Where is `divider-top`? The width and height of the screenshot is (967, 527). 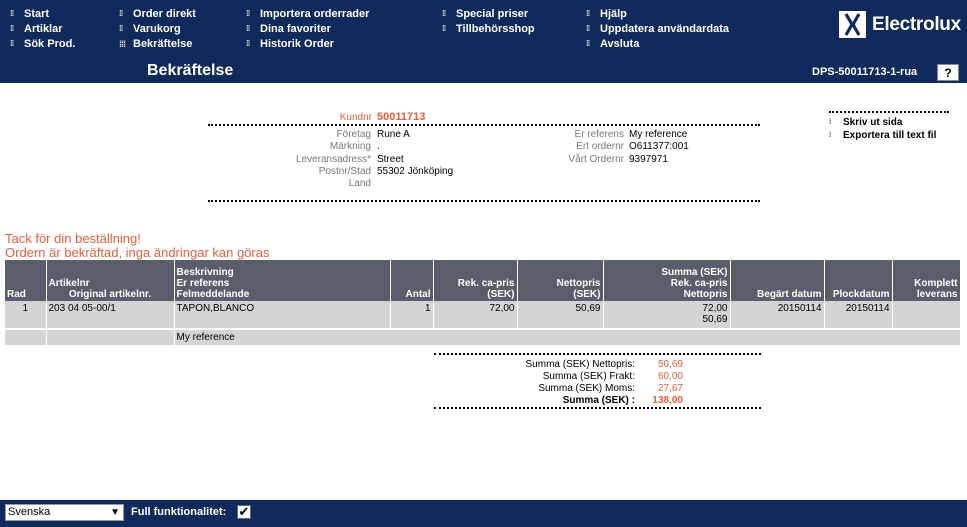 divider-top is located at coordinates (484, 125).